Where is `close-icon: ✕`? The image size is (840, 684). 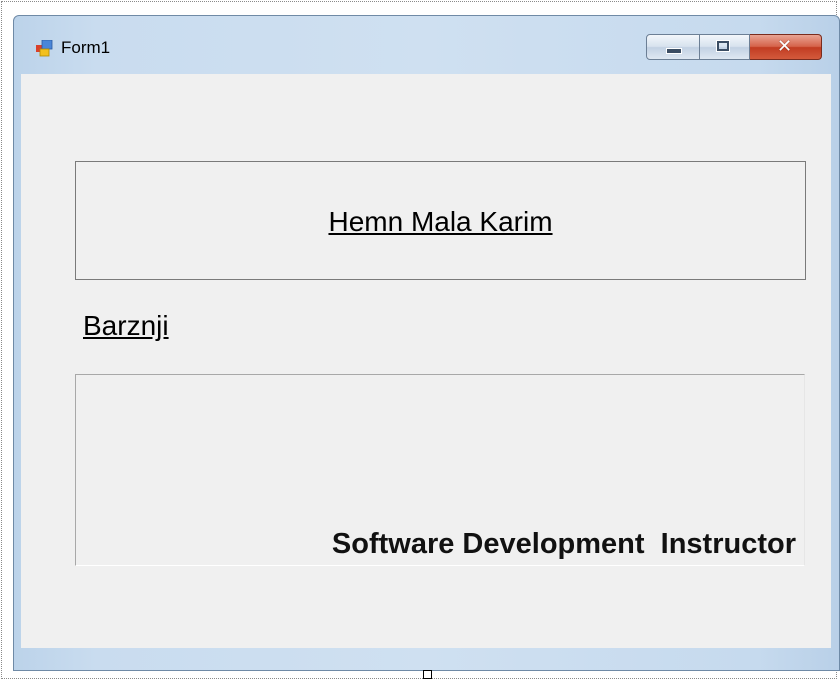 close-icon: ✕ is located at coordinates (785, 46).